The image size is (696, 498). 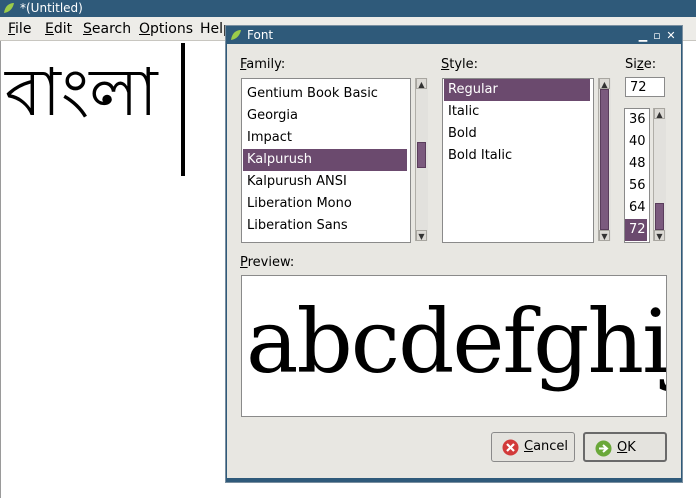 I want to click on size-input: 72, so click(x=645, y=87).